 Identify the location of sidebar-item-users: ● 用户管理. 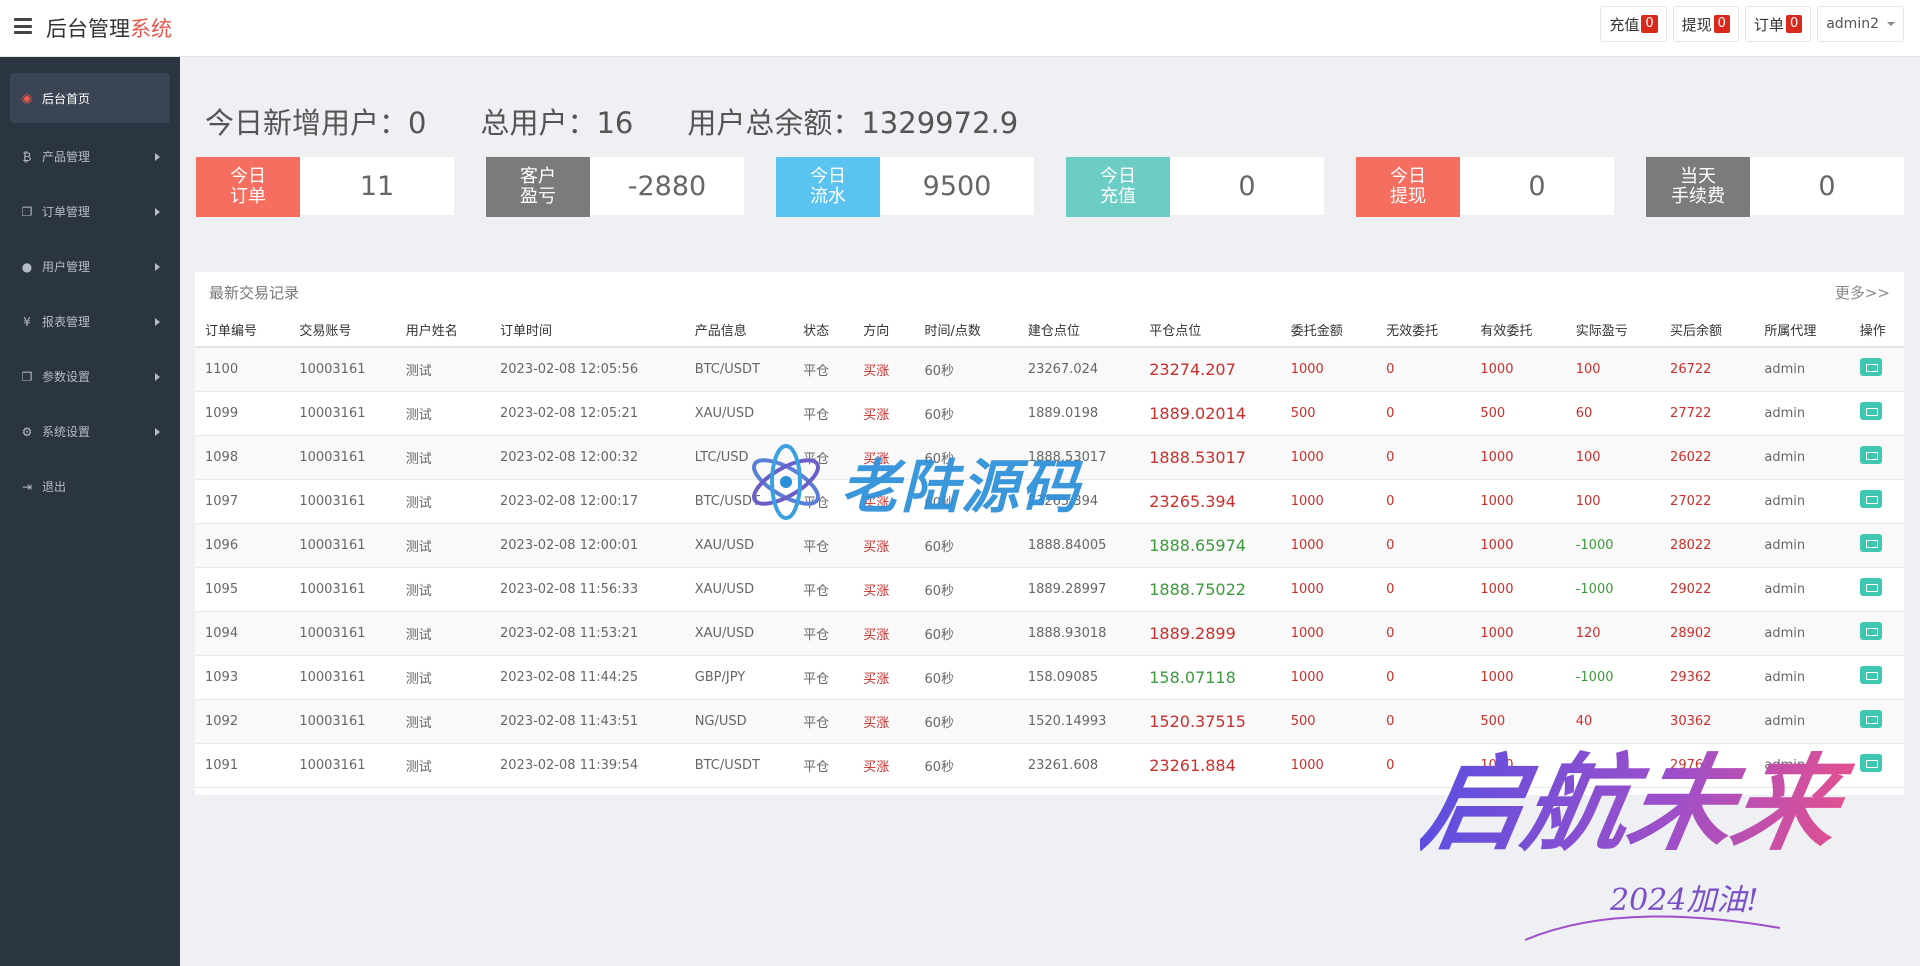
(90, 266).